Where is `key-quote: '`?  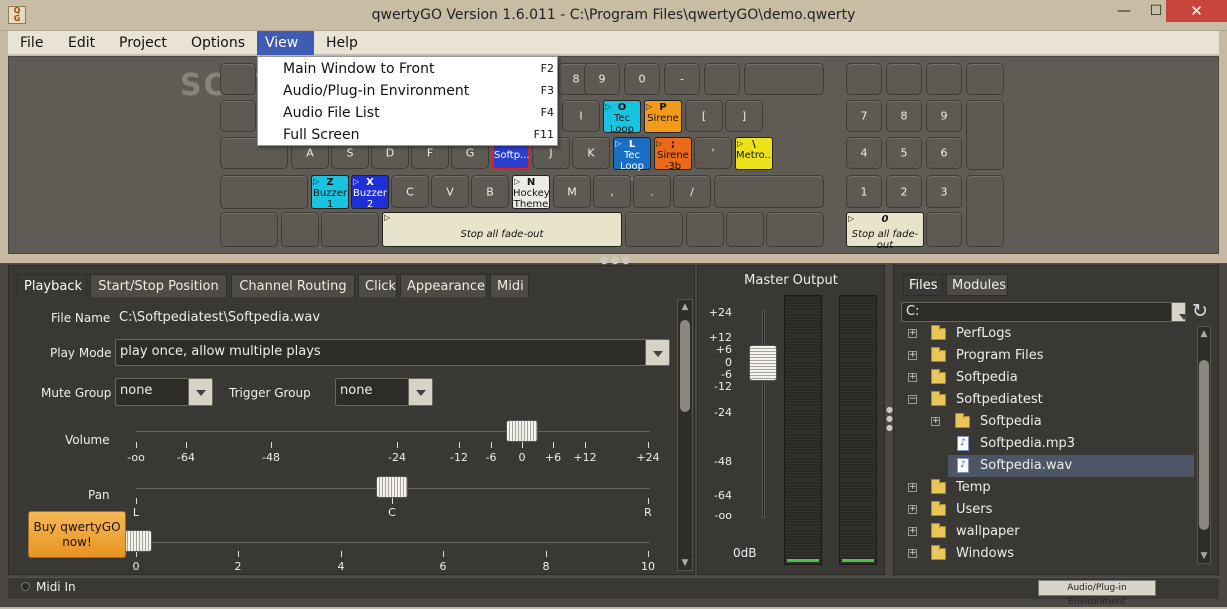
key-quote: ' is located at coordinates (713, 153).